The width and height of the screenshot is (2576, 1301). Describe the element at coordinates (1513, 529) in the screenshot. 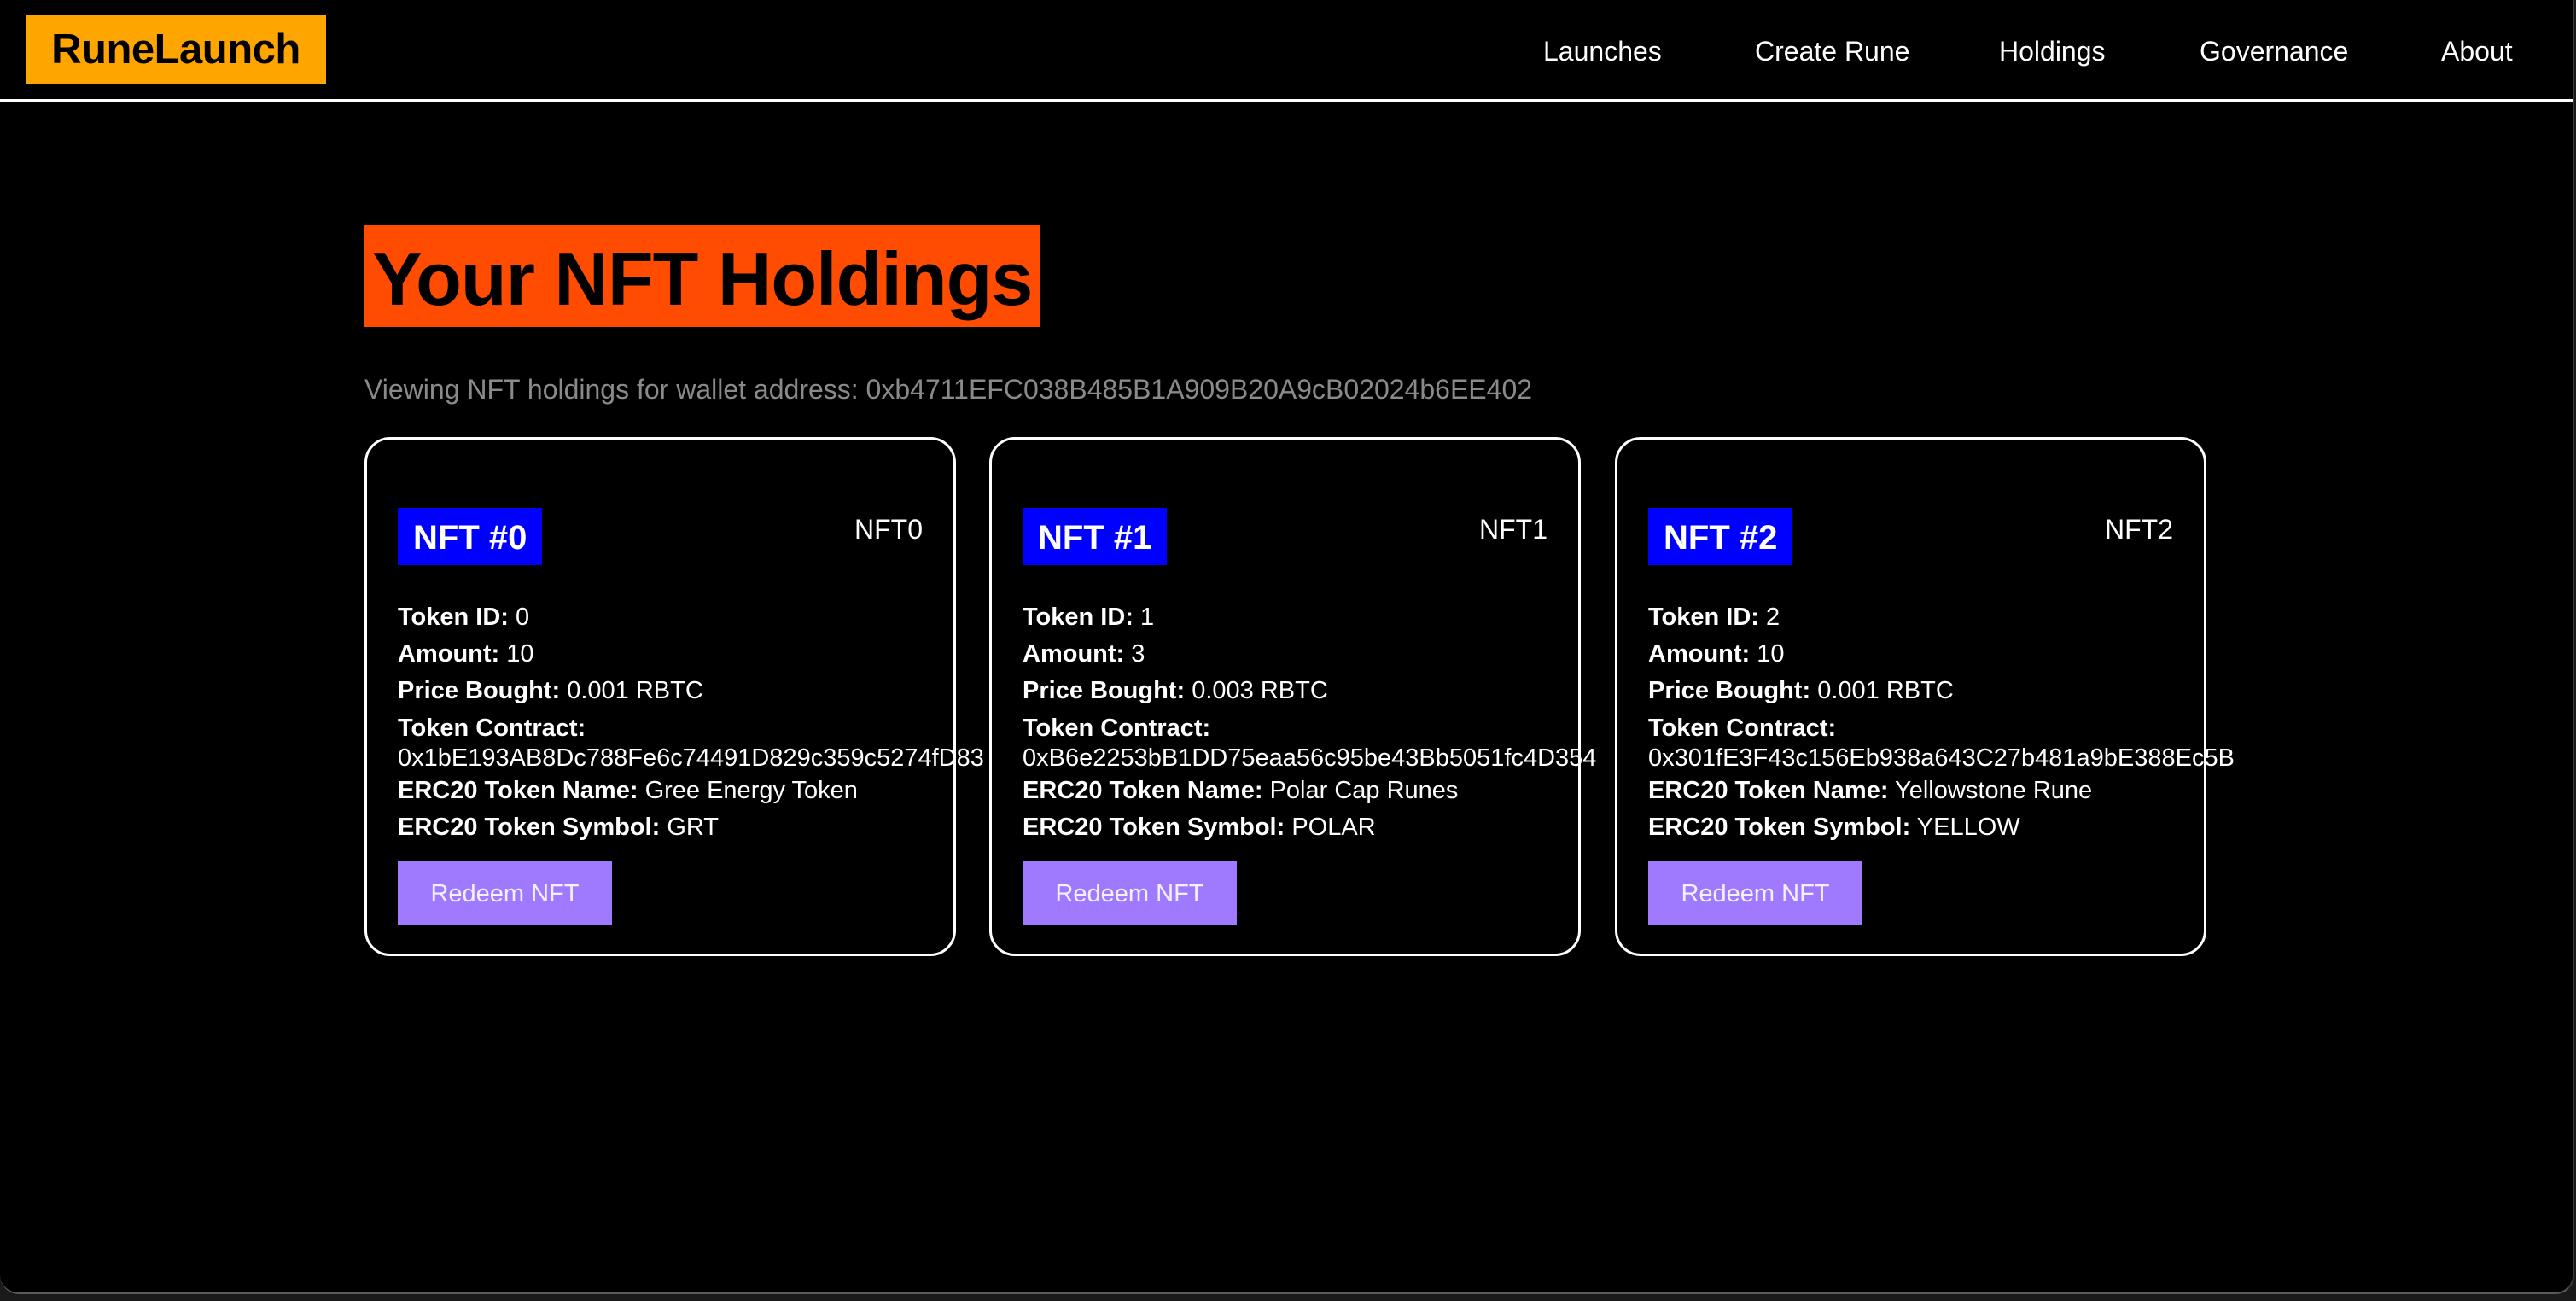

I see `nft-name: NFT1` at that location.